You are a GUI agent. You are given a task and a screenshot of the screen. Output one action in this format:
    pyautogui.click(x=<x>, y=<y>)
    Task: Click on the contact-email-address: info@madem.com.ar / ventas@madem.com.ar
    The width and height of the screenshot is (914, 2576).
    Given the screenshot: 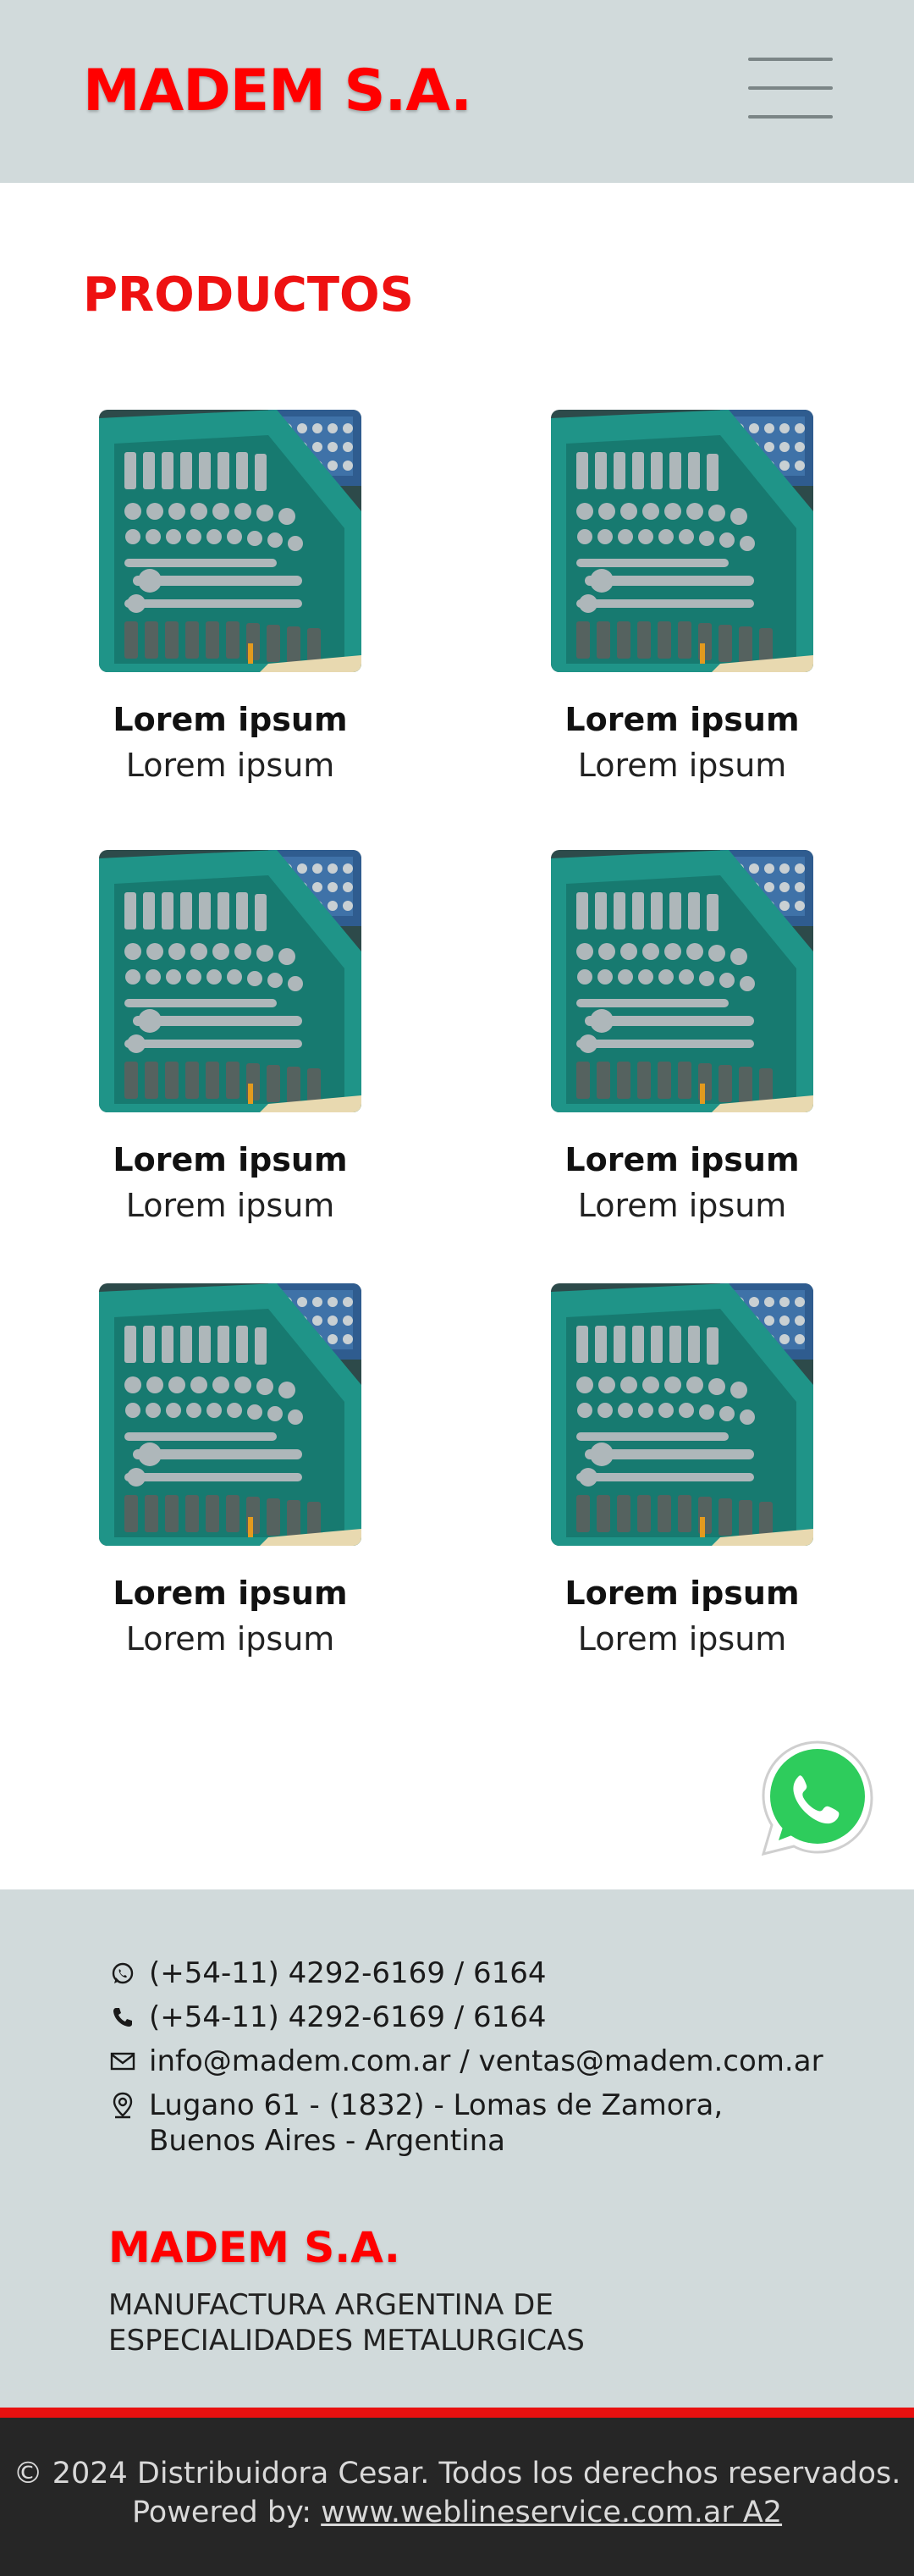 What is the action you would take?
    pyautogui.click(x=486, y=2061)
    